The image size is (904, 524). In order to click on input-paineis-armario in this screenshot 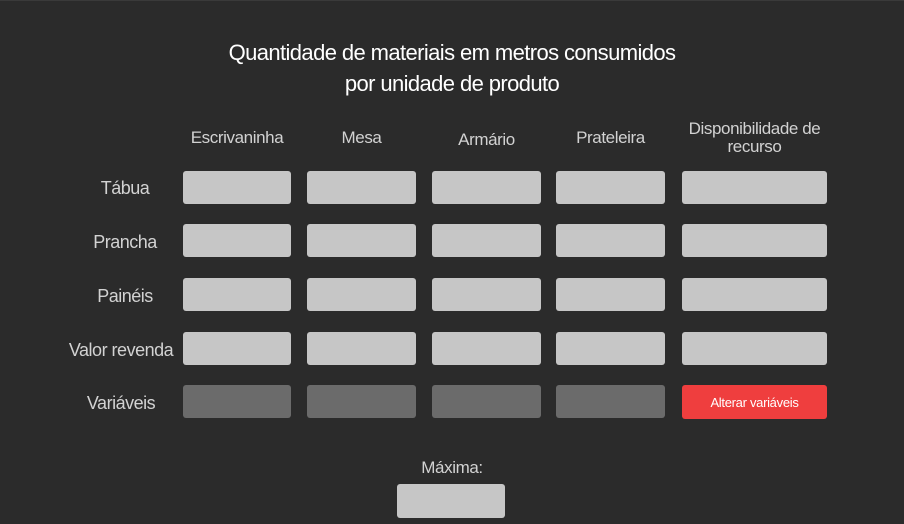, I will do `click(486, 294)`.